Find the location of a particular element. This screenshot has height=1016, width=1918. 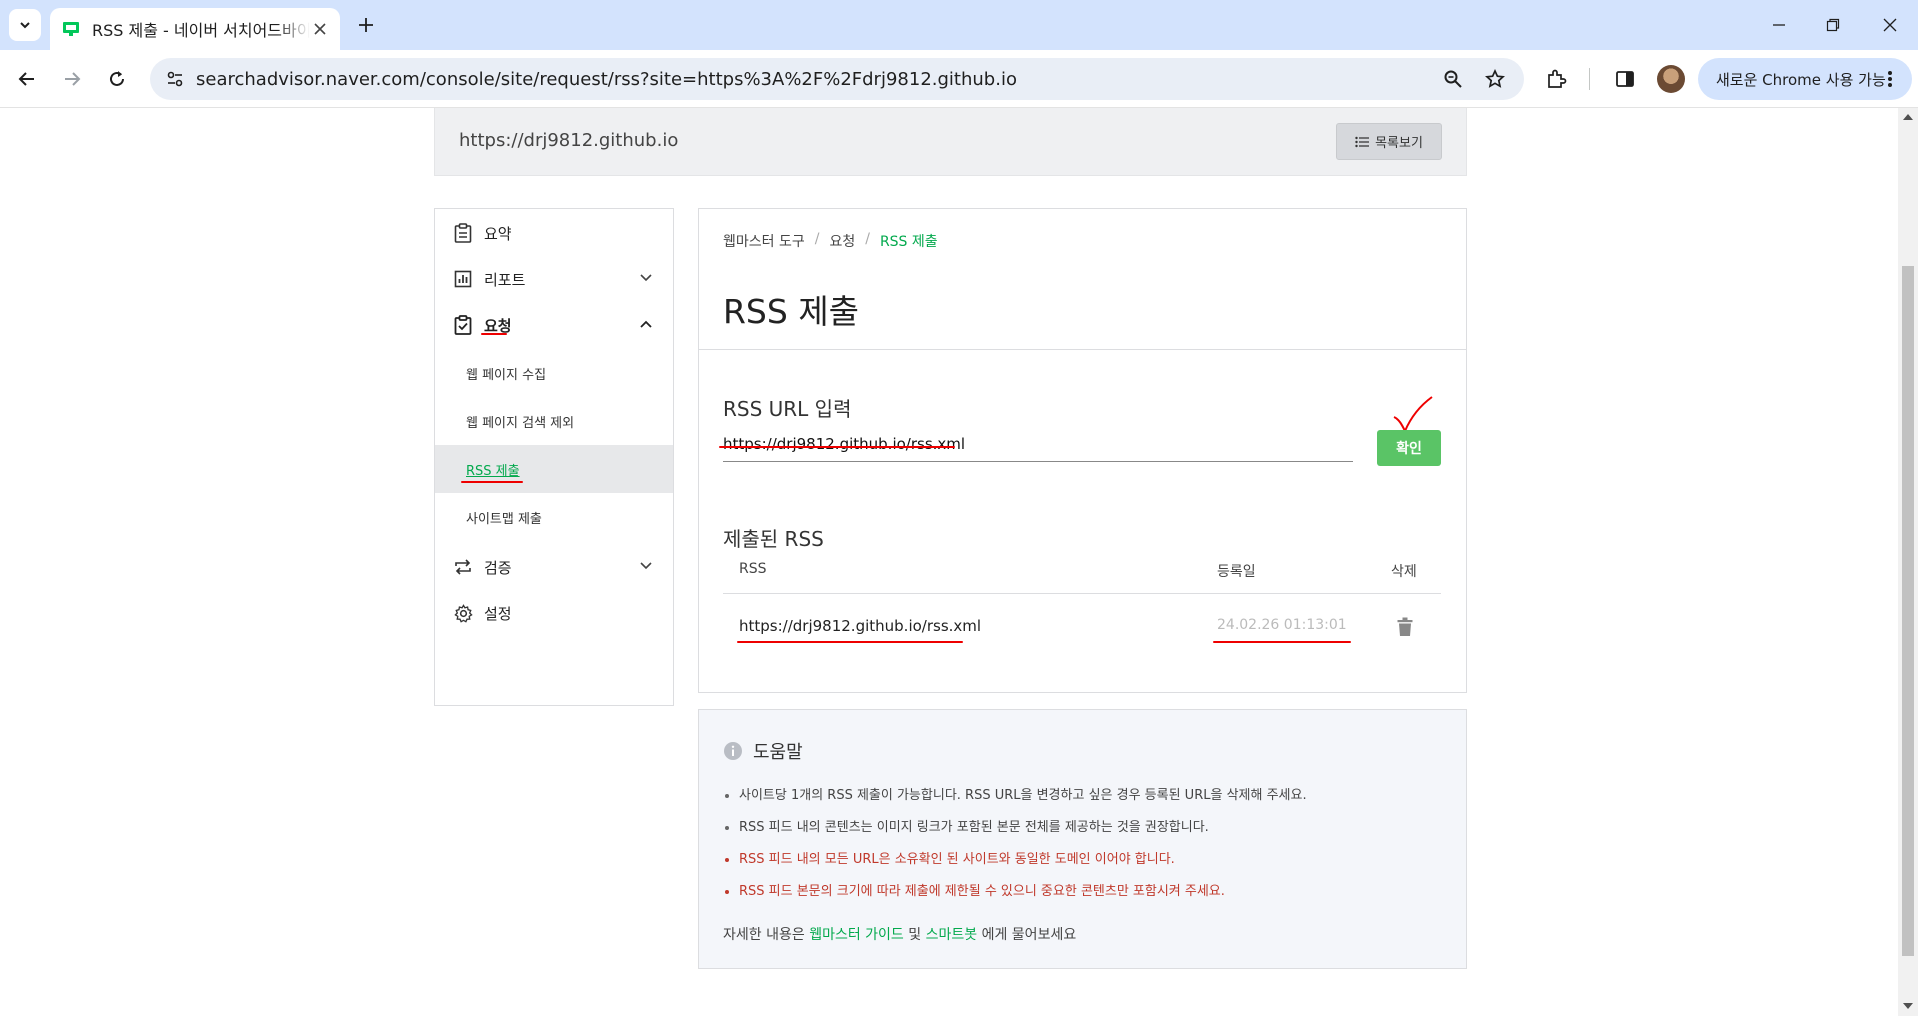

column-header-rss: RSS is located at coordinates (753, 569).